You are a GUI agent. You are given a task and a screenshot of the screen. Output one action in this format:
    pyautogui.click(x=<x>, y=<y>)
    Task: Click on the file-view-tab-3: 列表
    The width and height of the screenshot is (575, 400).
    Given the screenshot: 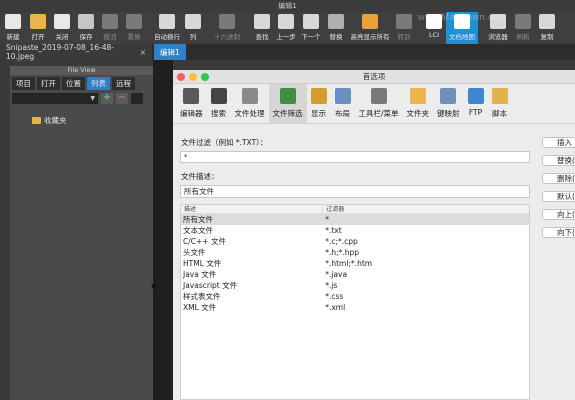 What is the action you would take?
    pyautogui.click(x=98, y=83)
    